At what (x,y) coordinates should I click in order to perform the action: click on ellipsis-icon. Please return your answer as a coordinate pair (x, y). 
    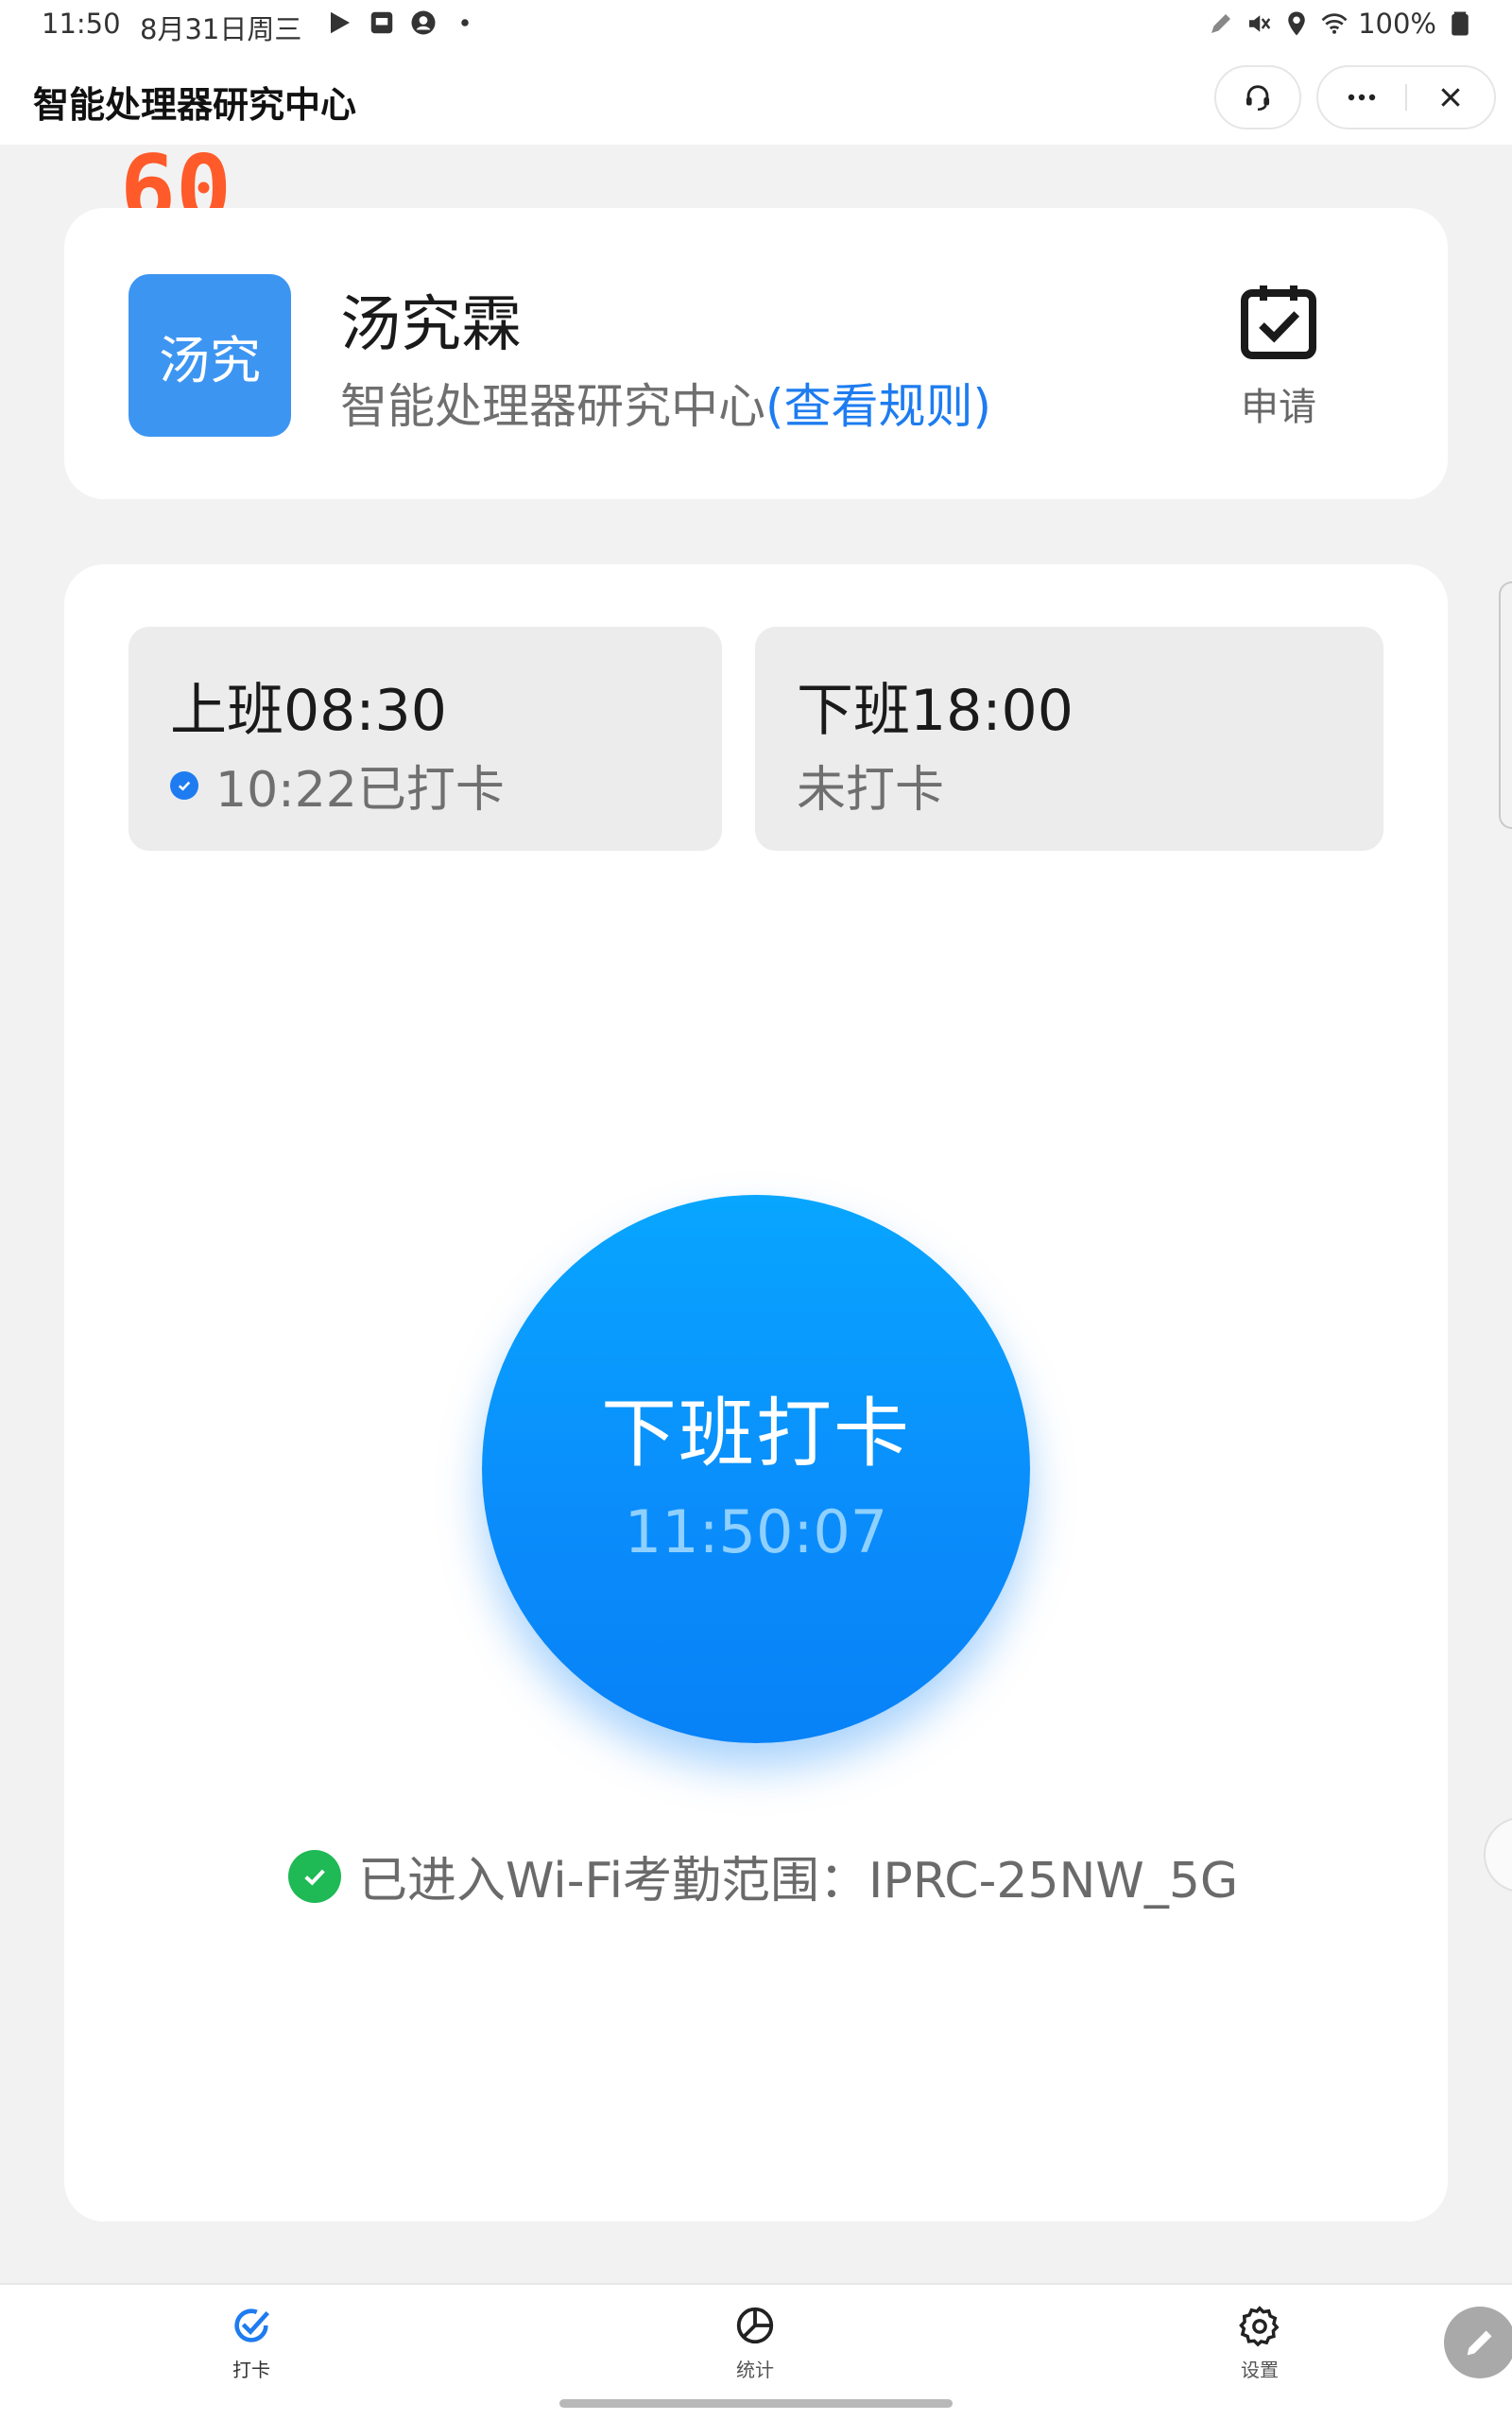
    Looking at the image, I should click on (1362, 97).